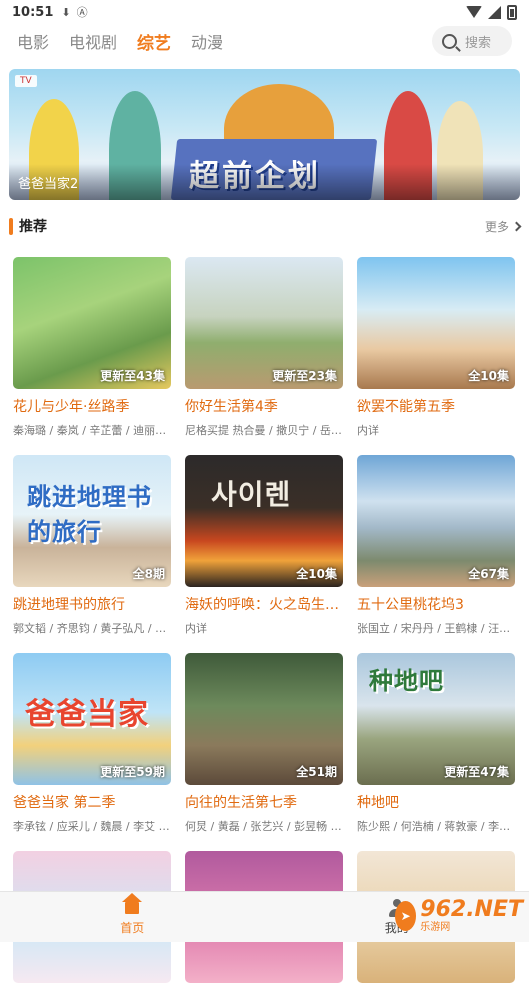  What do you see at coordinates (436, 323) in the screenshot?
I see `show-poster: 全10集` at bounding box center [436, 323].